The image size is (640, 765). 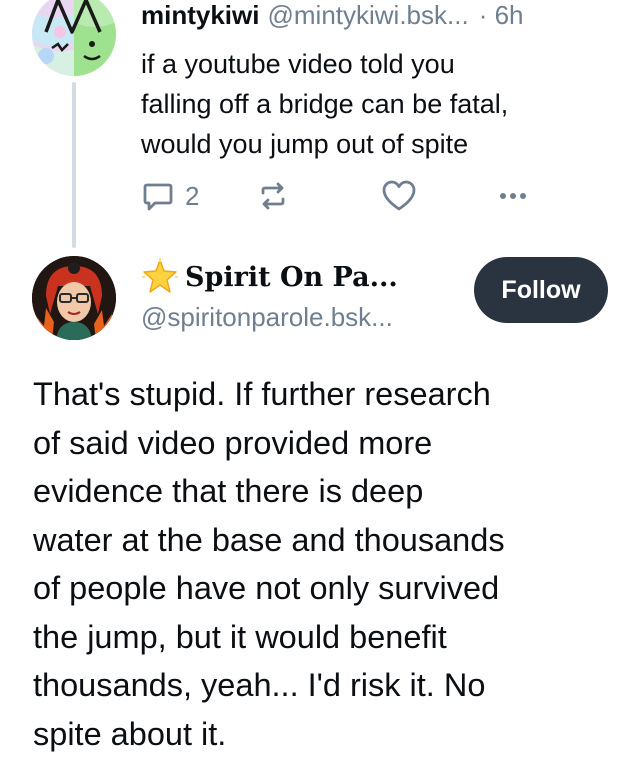 What do you see at coordinates (259, 685) in the screenshot?
I see `reply-text-line: thousands, yeah... I'd risk it. No` at bounding box center [259, 685].